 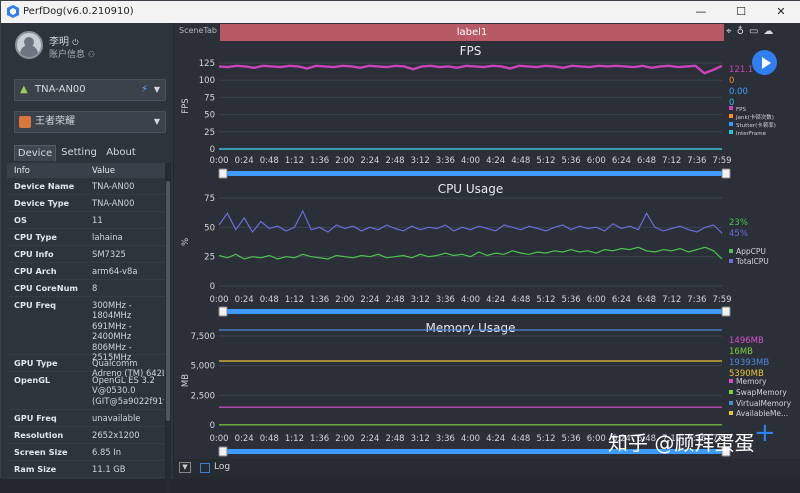 What do you see at coordinates (121, 153) in the screenshot?
I see `tab-about: About` at bounding box center [121, 153].